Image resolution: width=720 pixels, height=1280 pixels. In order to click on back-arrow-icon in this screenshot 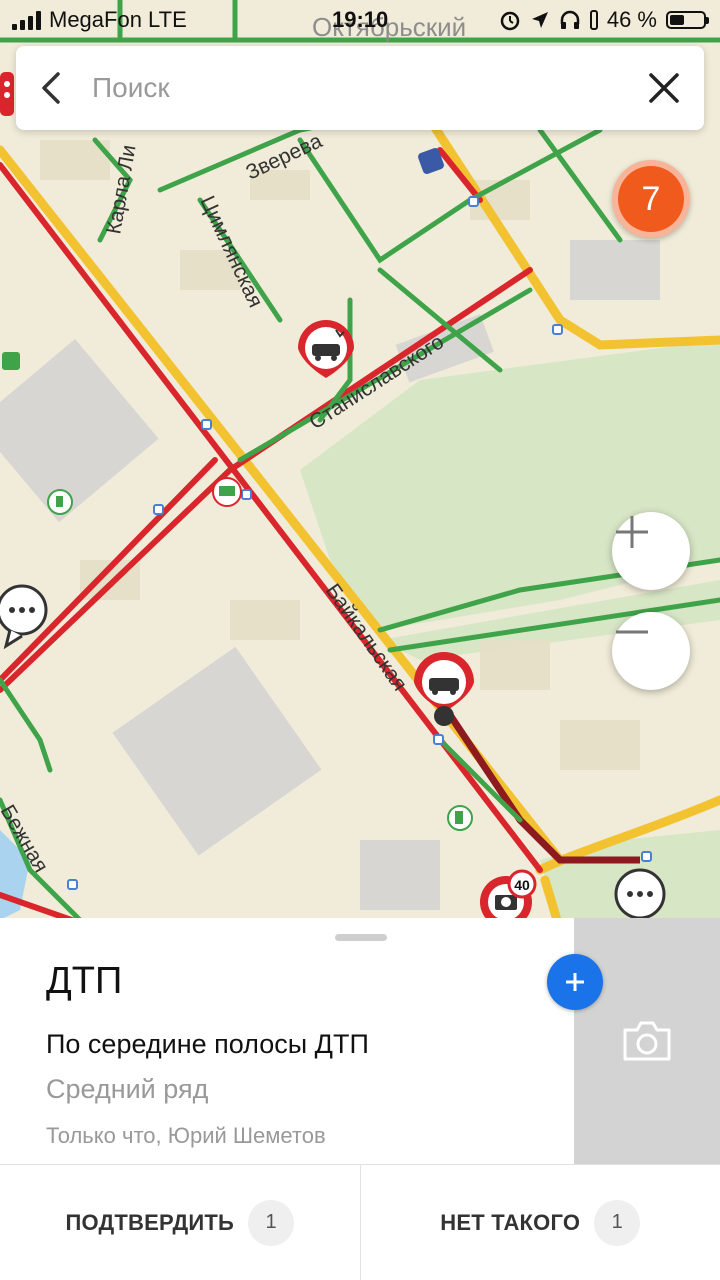, I will do `click(51, 88)`.